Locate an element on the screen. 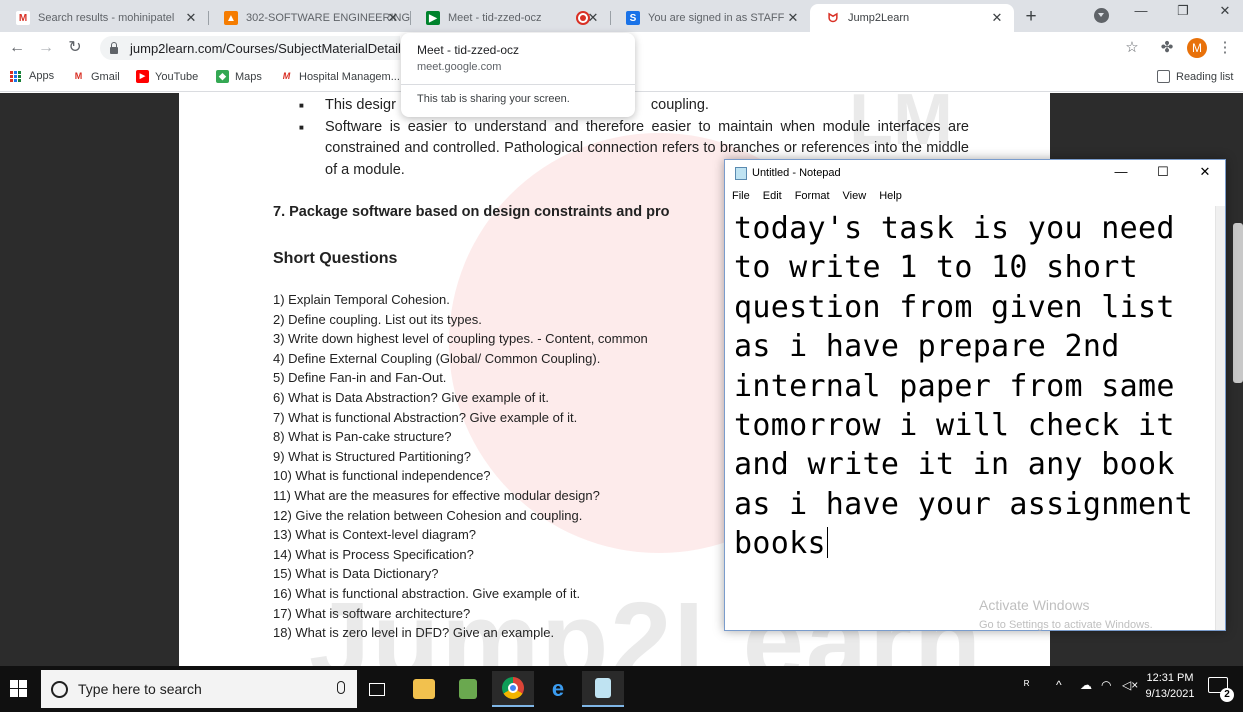 Image resolution: width=1243 pixels, height=712 pixels. people-icon: ᴿ is located at coordinates (1026, 685).